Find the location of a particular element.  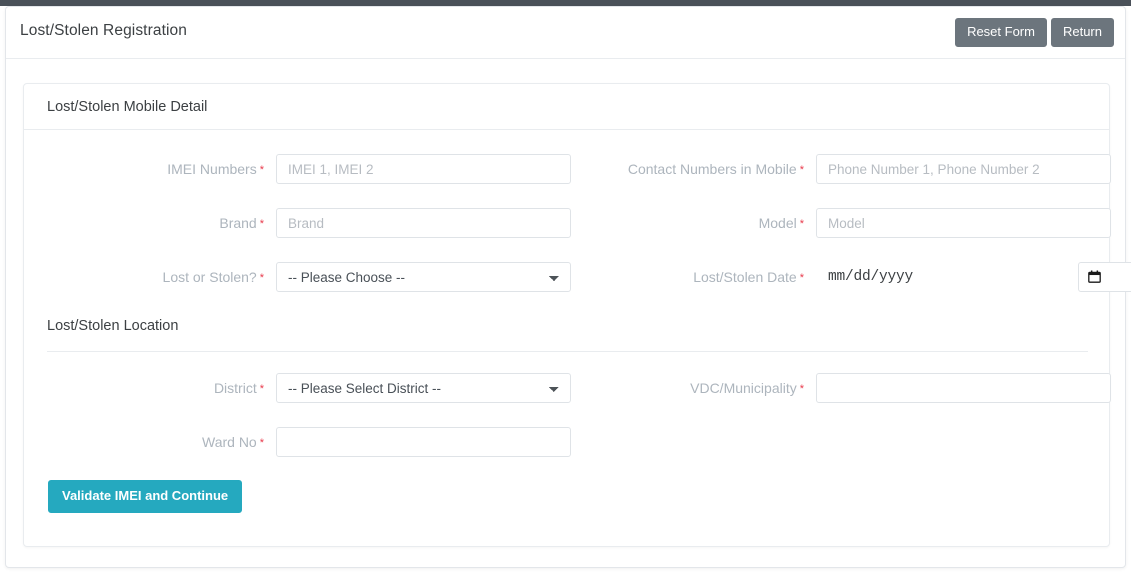

lost-or-stolen-select: -- Please Choose -- is located at coordinates (423, 277).